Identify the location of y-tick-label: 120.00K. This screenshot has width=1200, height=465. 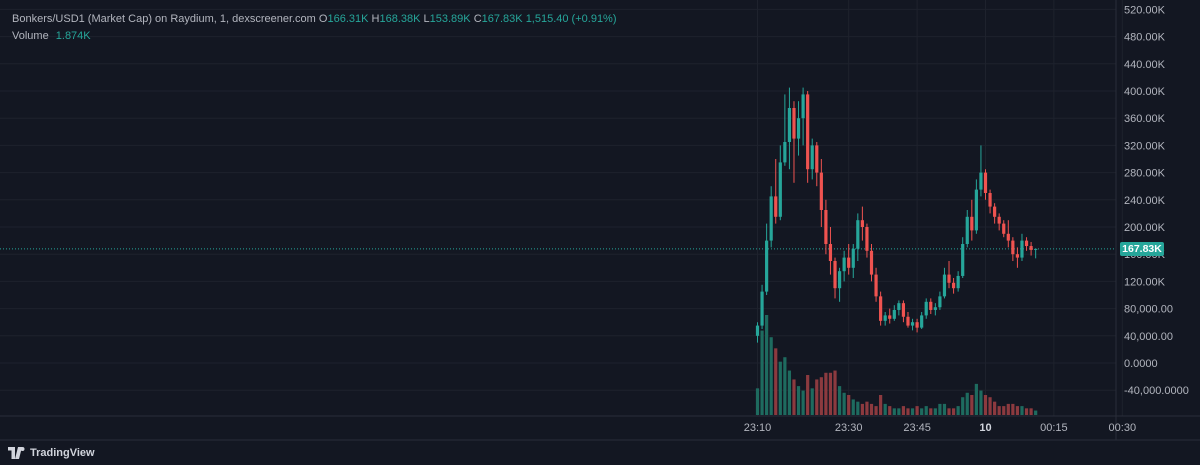
(1145, 282).